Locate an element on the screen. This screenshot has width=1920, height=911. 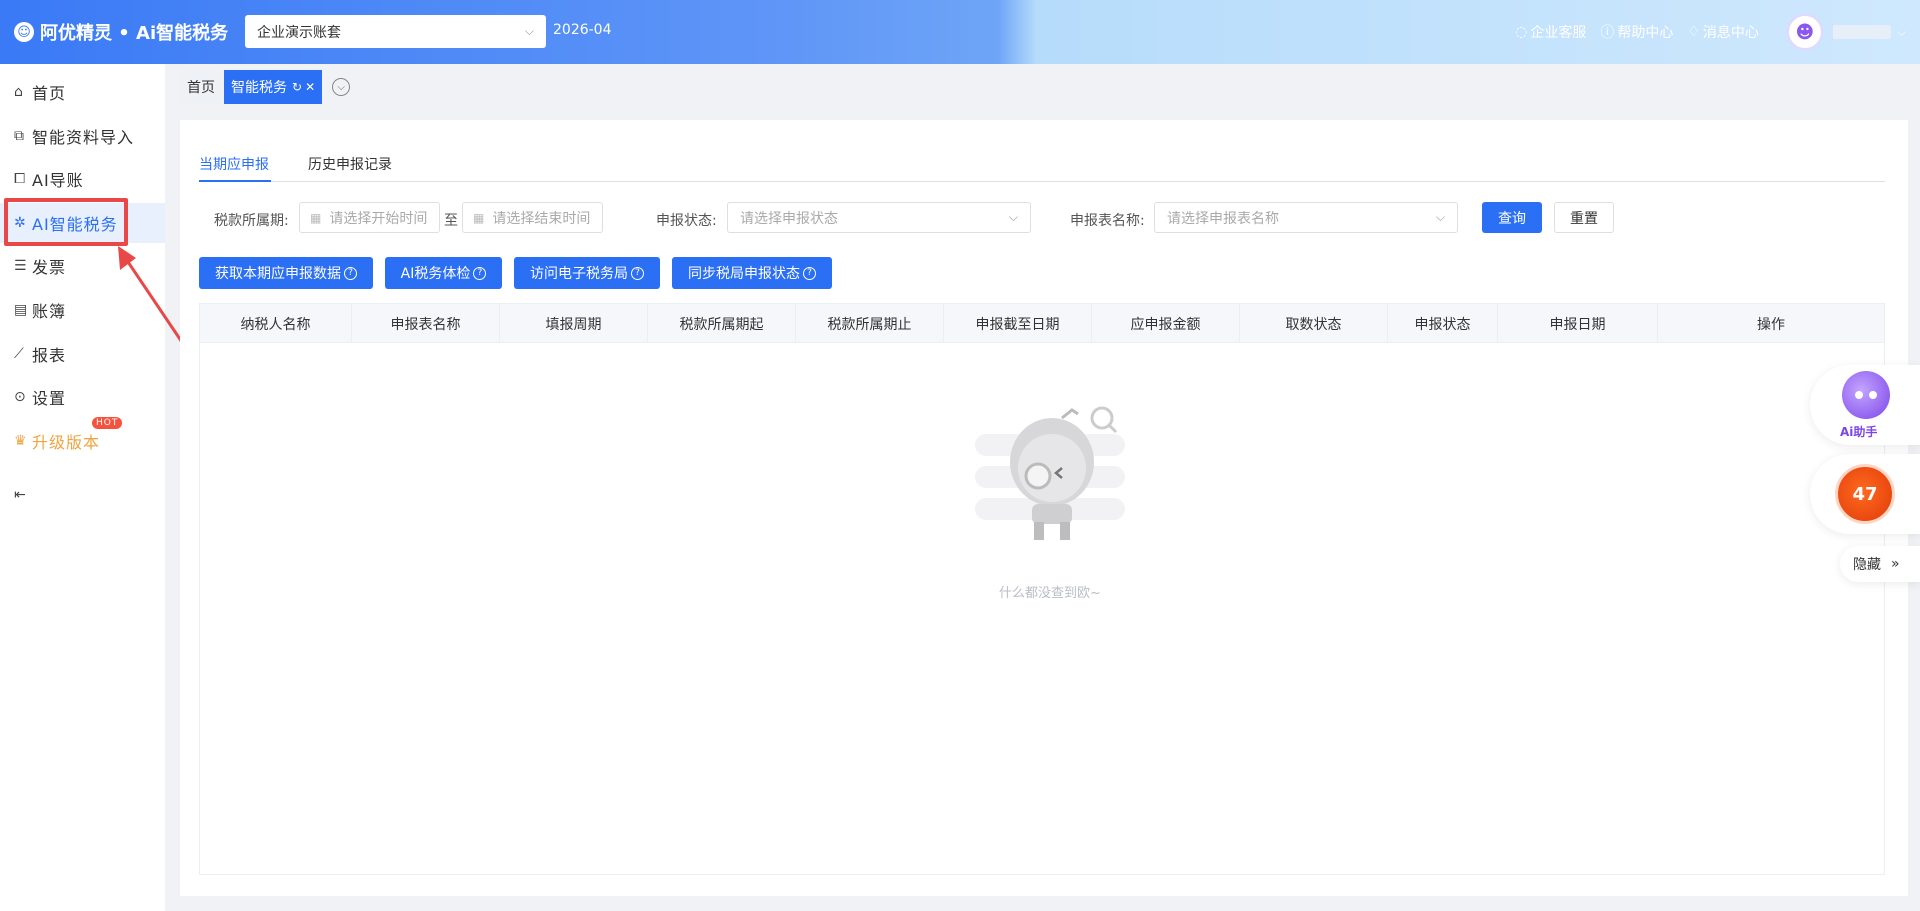
empty-text: 什么都没查到欧~ is located at coordinates (1050, 593).